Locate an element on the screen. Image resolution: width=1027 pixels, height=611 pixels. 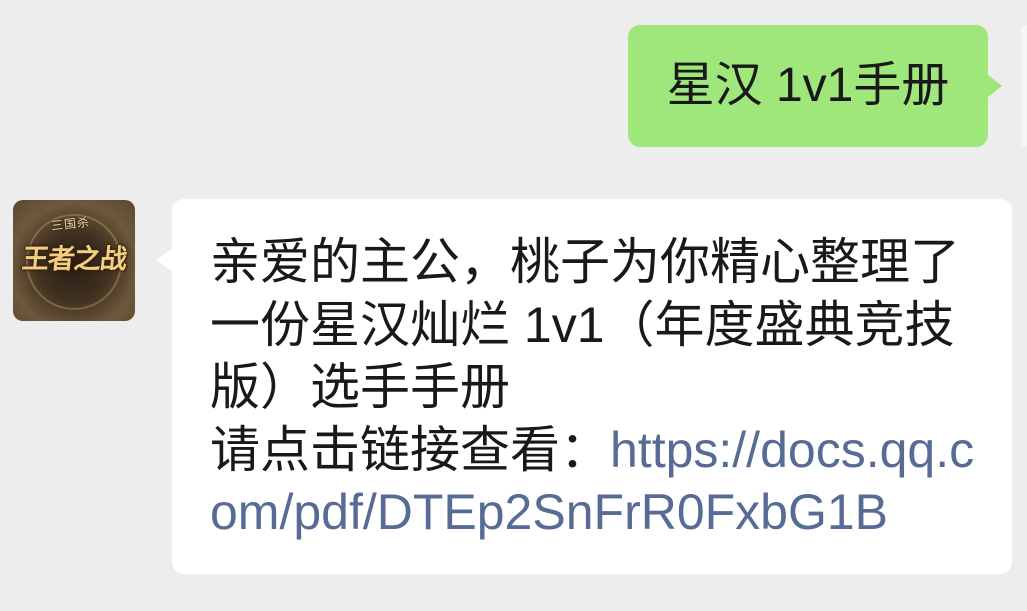
sent-message-text: 星汉 1v1手册 is located at coordinates (808, 85).